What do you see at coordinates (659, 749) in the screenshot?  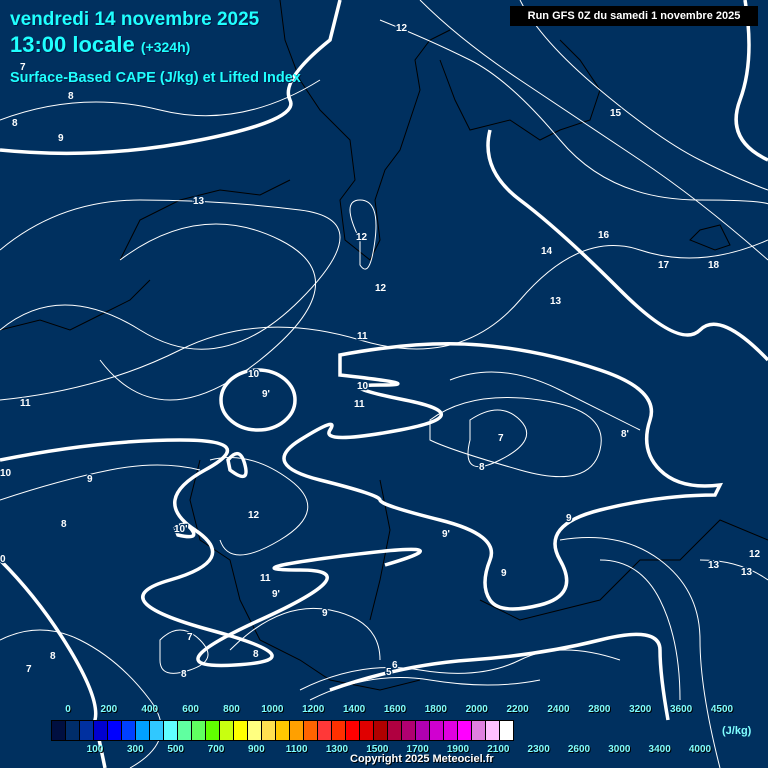 I see `legend-label: 3400` at bounding box center [659, 749].